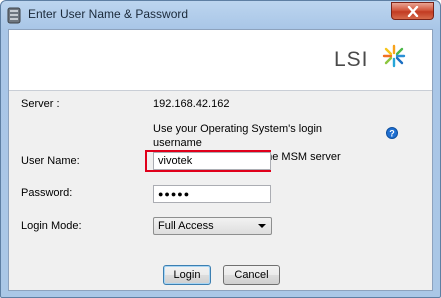 The width and height of the screenshot is (441, 298). I want to click on login-mode-select: Full Access, so click(212, 226).